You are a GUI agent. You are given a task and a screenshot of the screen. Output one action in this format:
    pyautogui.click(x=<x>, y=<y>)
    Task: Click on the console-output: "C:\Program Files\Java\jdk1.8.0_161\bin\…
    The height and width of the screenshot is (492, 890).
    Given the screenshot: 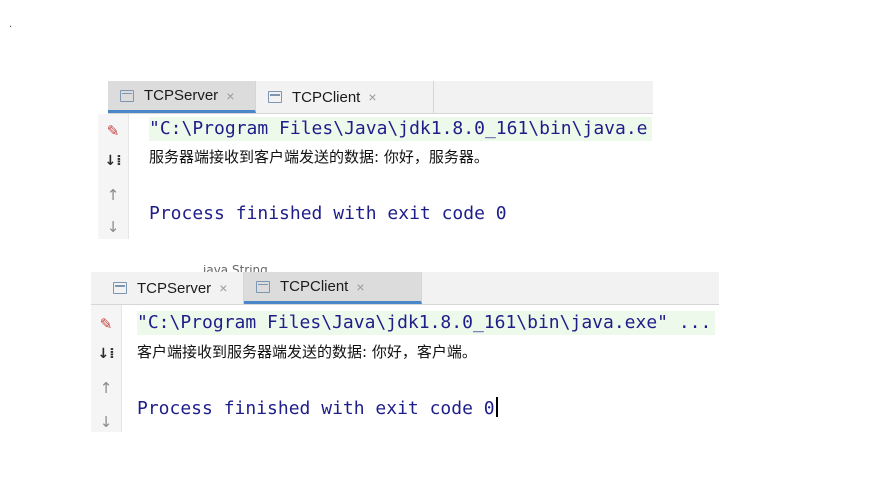 What is the action you would take?
    pyautogui.click(x=401, y=176)
    